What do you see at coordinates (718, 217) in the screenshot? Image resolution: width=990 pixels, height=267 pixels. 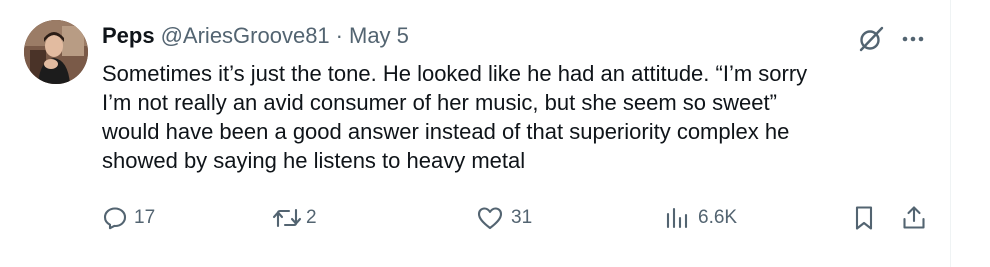 I see `view-count: 6.6K` at bounding box center [718, 217].